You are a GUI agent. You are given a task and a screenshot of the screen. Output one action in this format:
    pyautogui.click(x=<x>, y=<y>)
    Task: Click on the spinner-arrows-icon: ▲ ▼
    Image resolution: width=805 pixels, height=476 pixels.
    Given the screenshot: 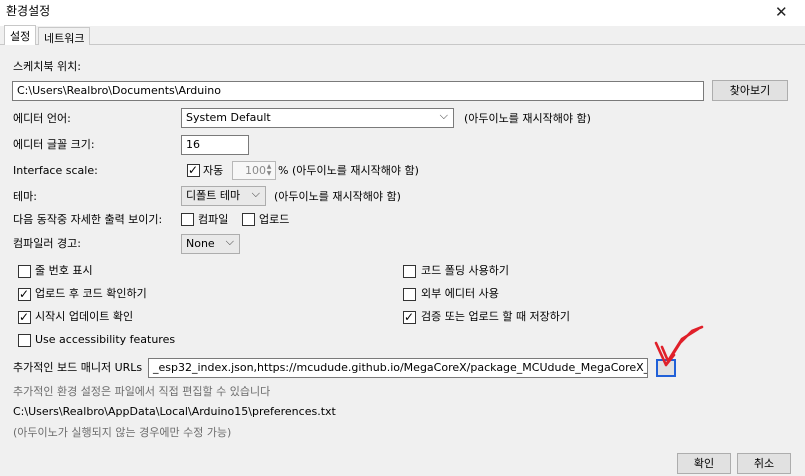 What is the action you would take?
    pyautogui.click(x=269, y=170)
    